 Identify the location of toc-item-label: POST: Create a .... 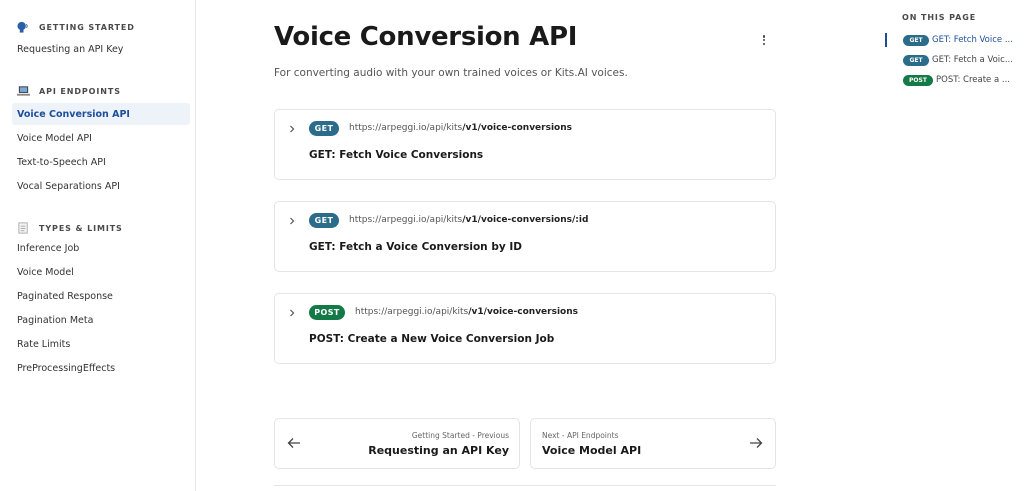
(973, 80).